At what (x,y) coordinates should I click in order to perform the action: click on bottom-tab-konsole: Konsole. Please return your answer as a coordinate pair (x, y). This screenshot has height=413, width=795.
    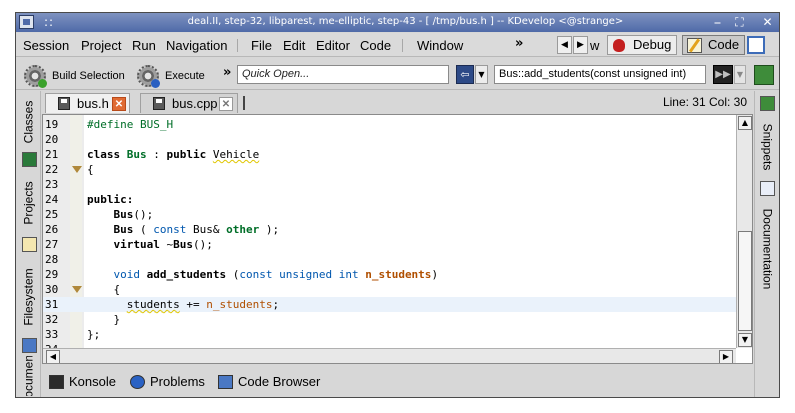
    Looking at the image, I should click on (82, 382).